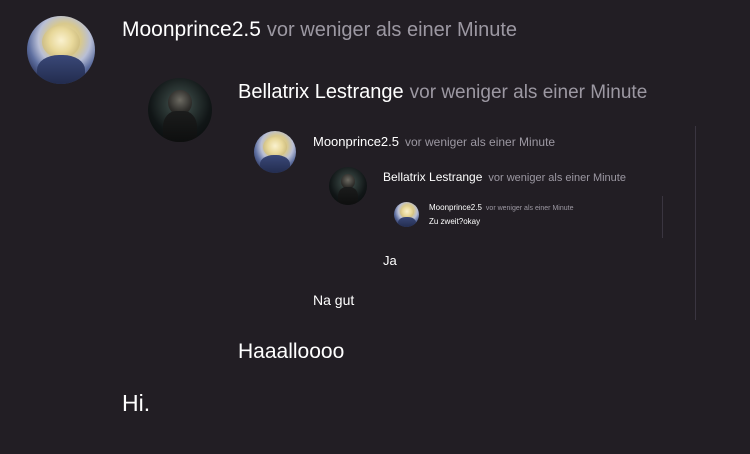 The height and width of the screenshot is (454, 750). I want to click on comment-text: Haaalloooo, so click(291, 351).